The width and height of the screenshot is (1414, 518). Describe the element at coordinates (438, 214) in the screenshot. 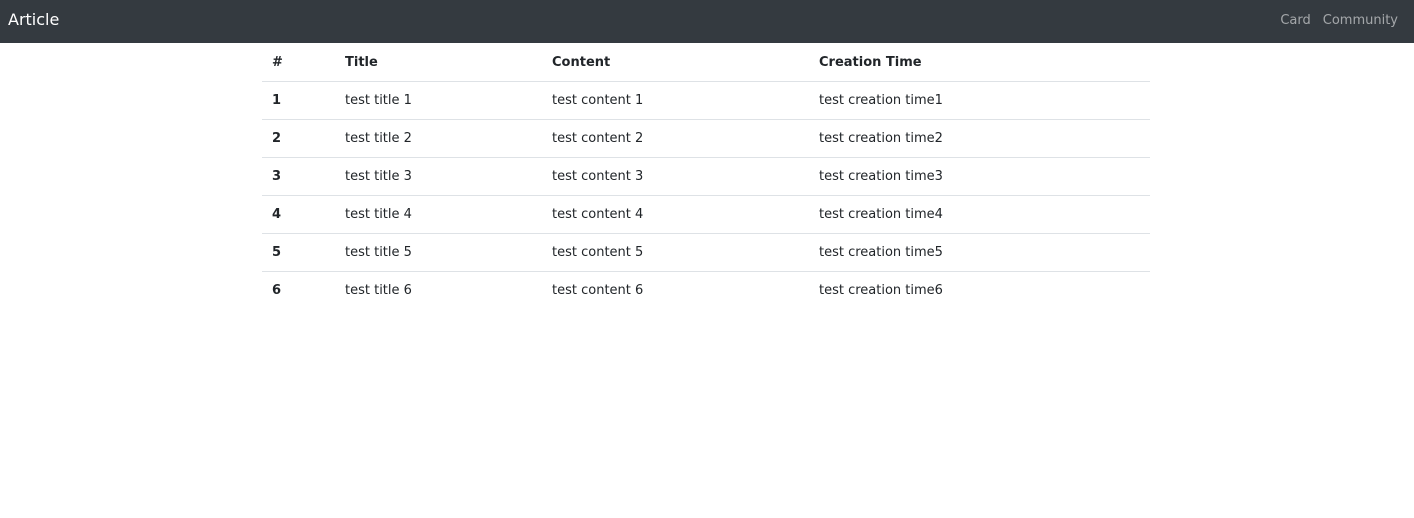

I see `row-title: test title 4` at that location.